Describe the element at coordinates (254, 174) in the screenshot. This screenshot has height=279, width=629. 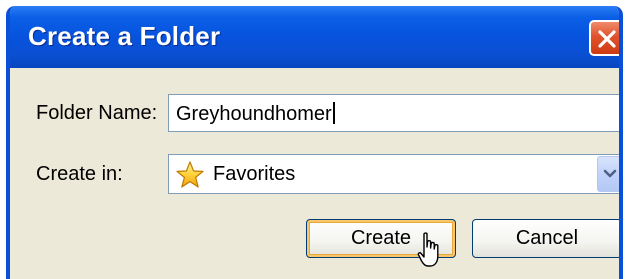
I see `create-in-value: Favorites` at that location.